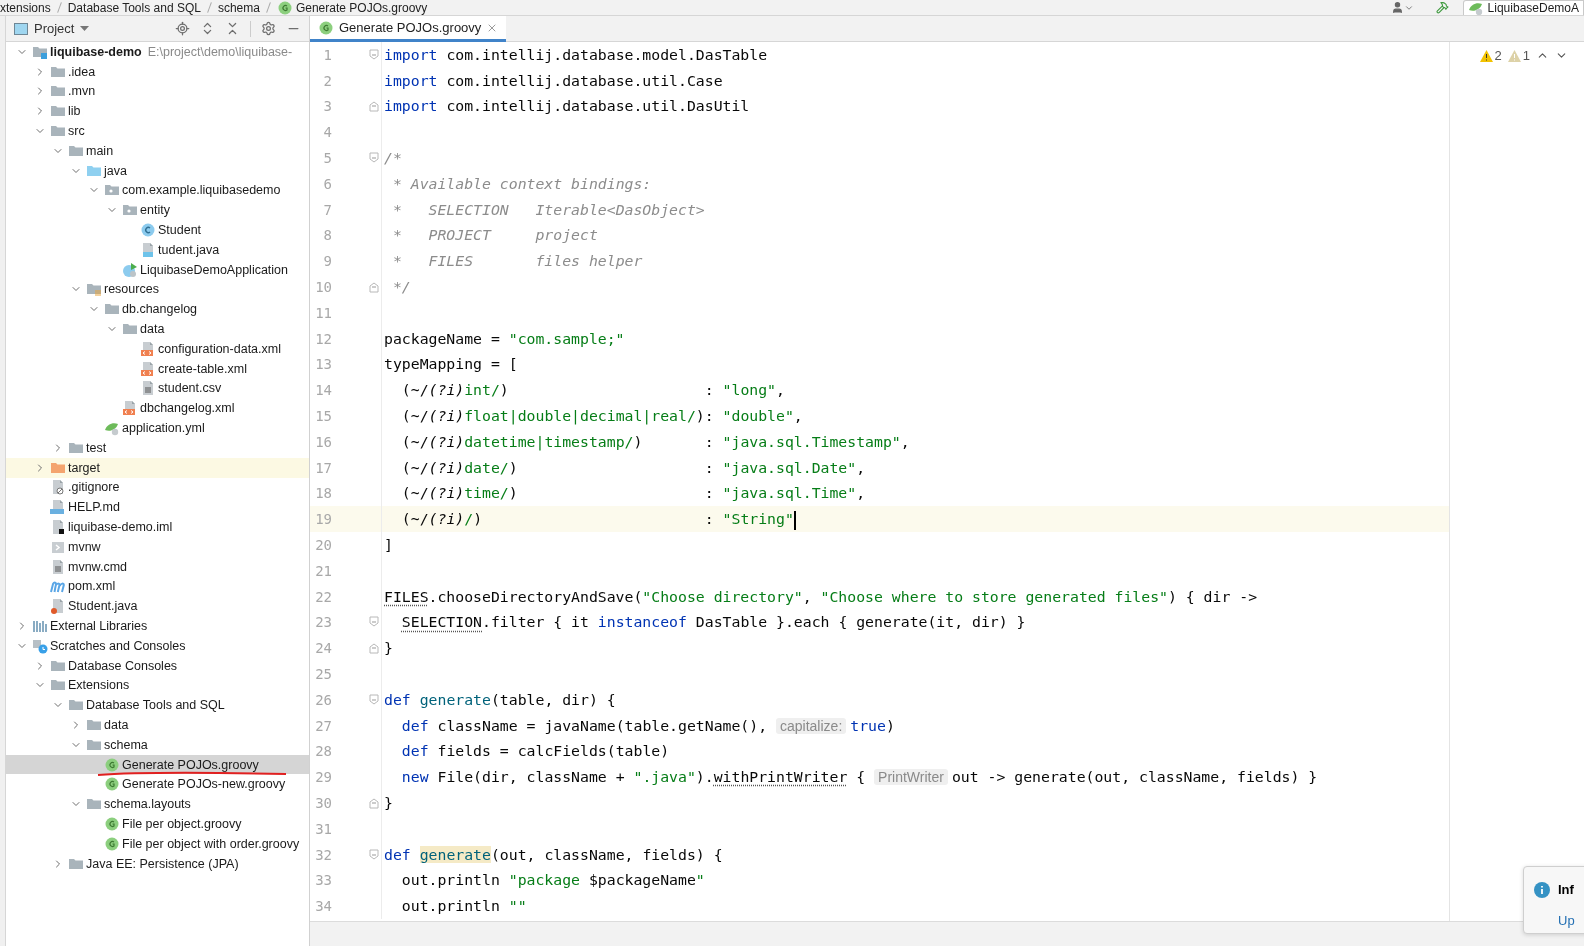 The height and width of the screenshot is (946, 1584). Describe the element at coordinates (352, 7) in the screenshot. I see `breadcrumb: Generate POJOs.groovy` at that location.